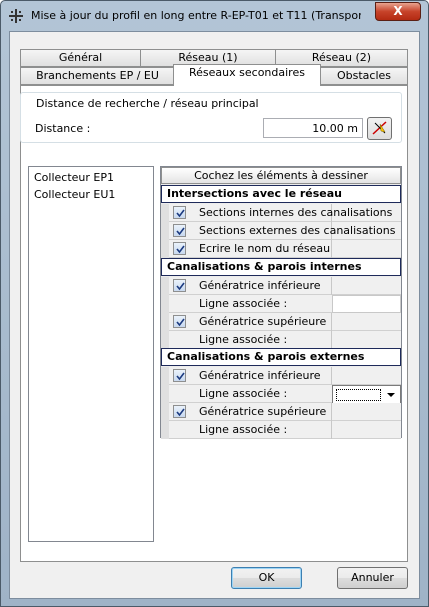  I want to click on pick-point-icon, so click(379, 128).